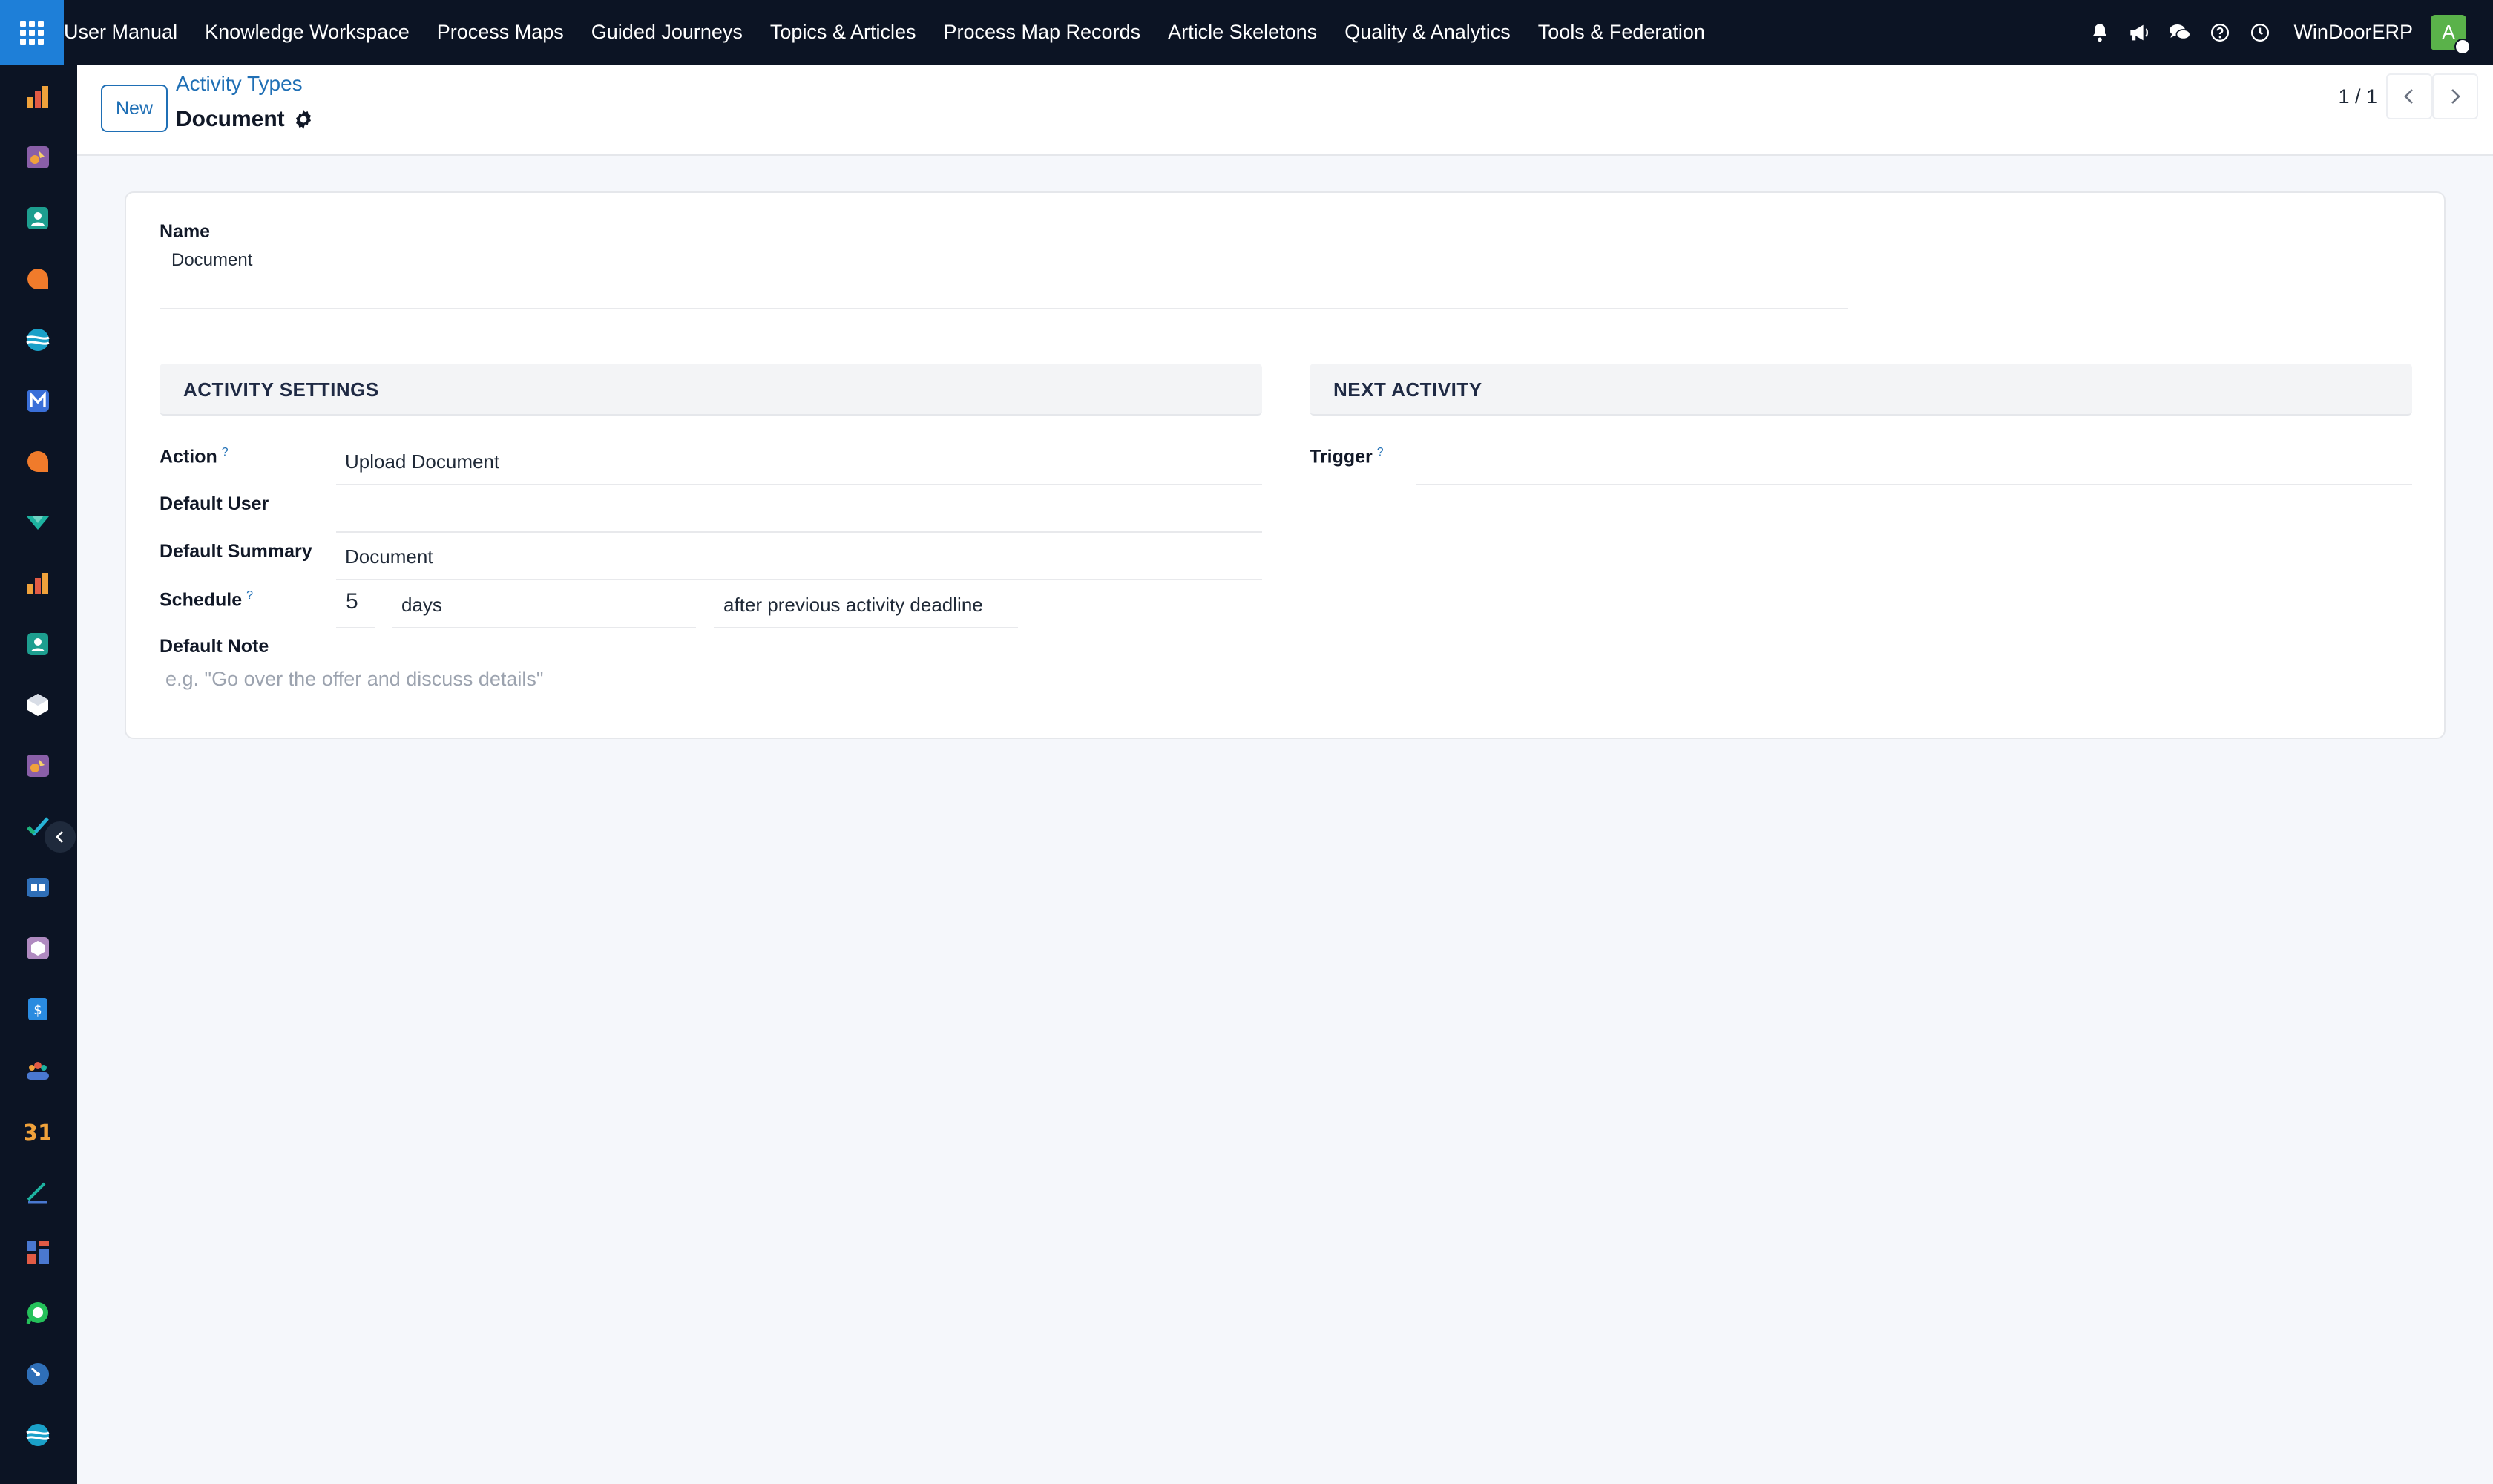  I want to click on menu-topics-articles: Topics & Articles, so click(843, 32).